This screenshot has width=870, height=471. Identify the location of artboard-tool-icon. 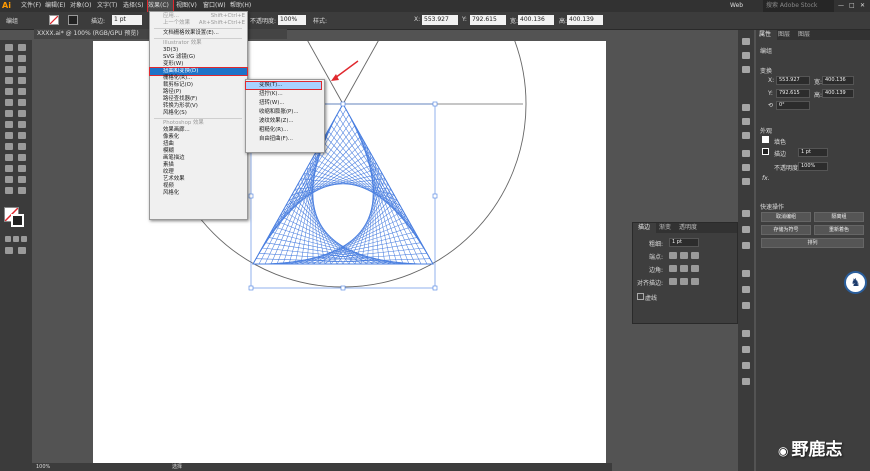
(9, 179).